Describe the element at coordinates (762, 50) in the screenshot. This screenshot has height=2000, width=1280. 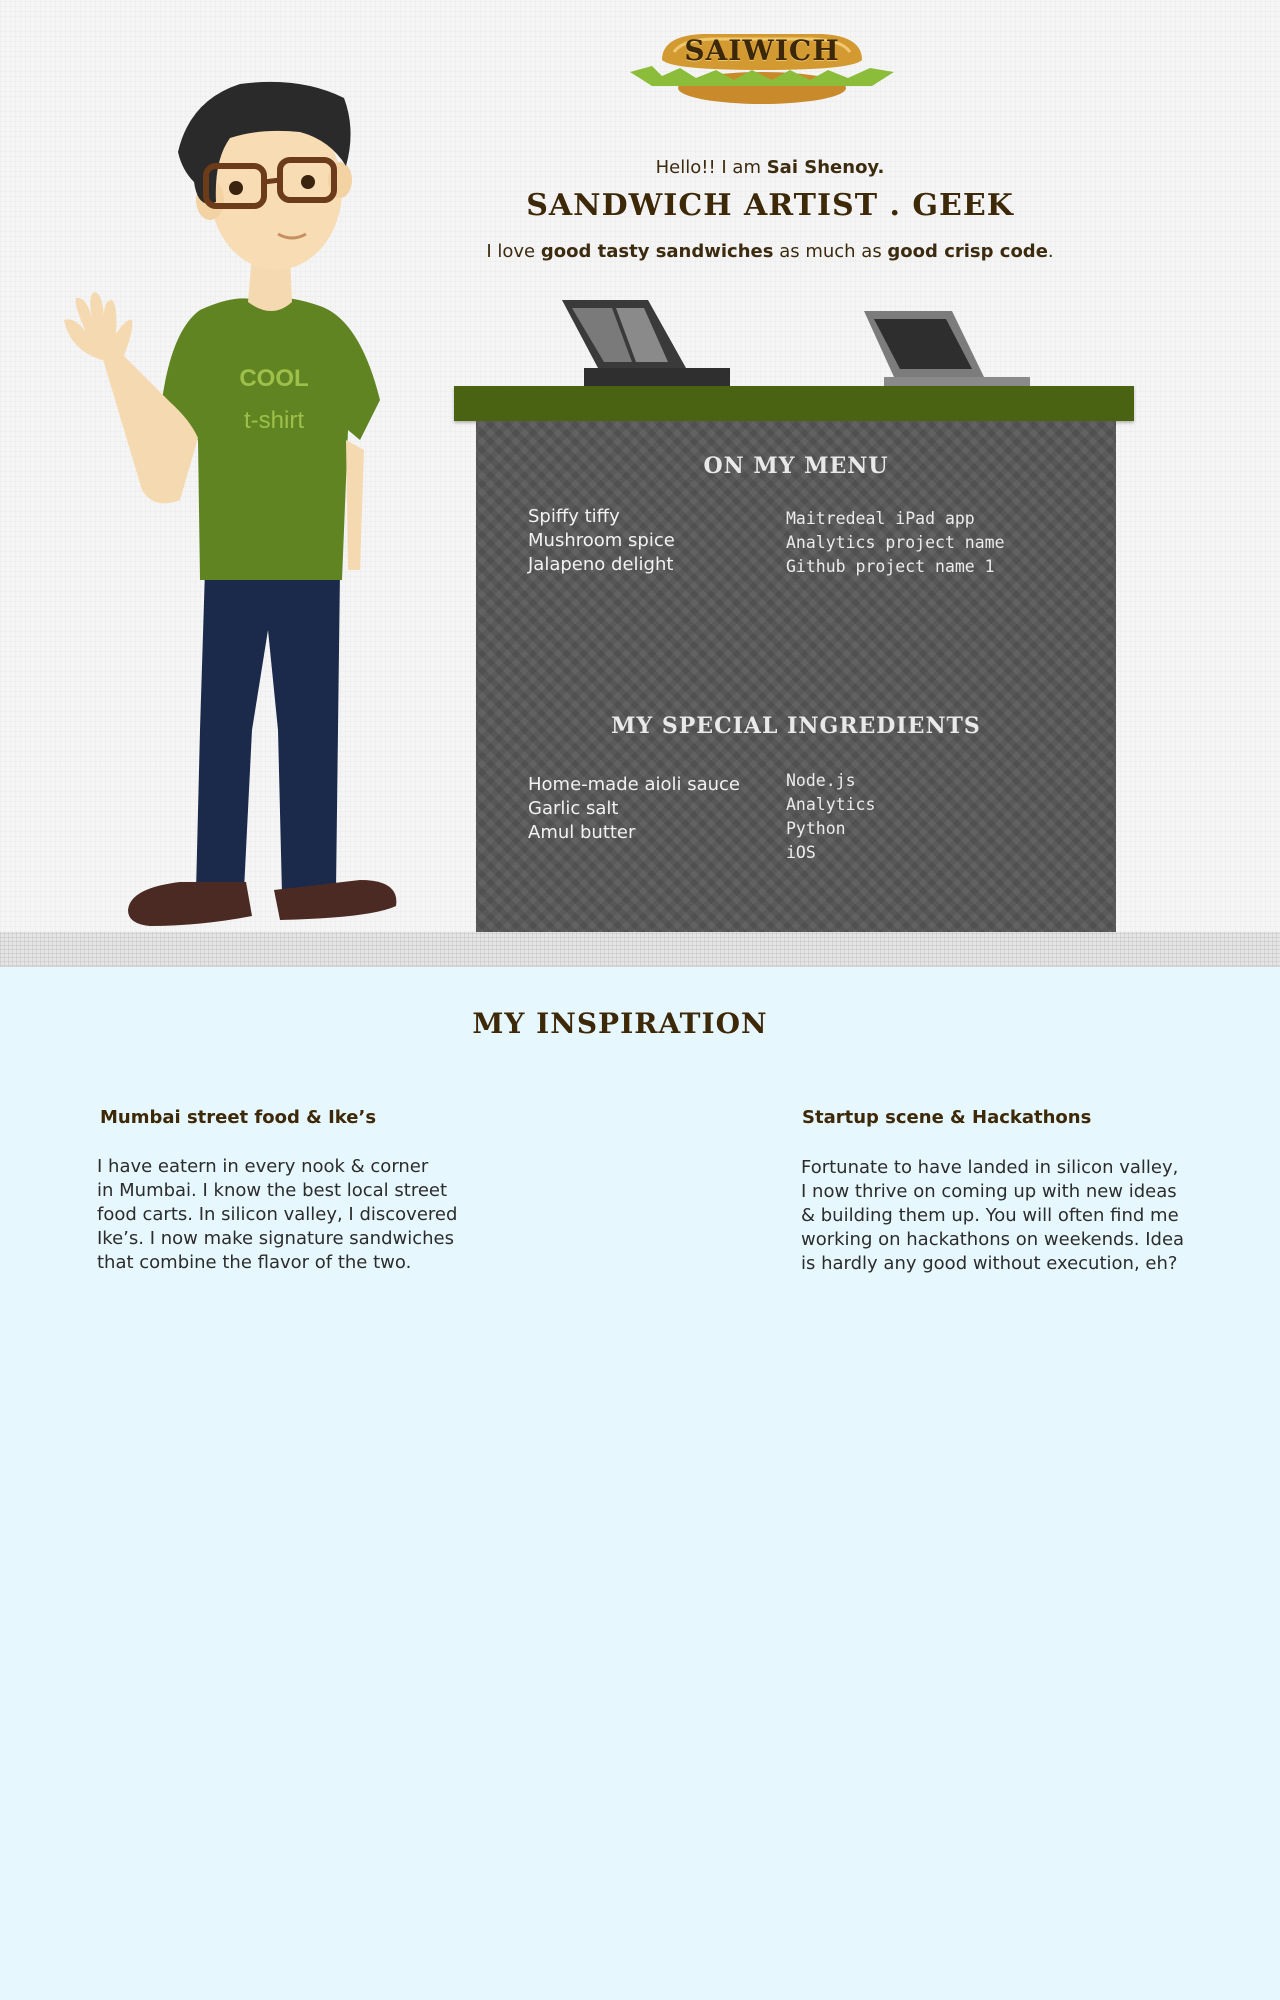
I see `logo-text: SAIWICH` at that location.